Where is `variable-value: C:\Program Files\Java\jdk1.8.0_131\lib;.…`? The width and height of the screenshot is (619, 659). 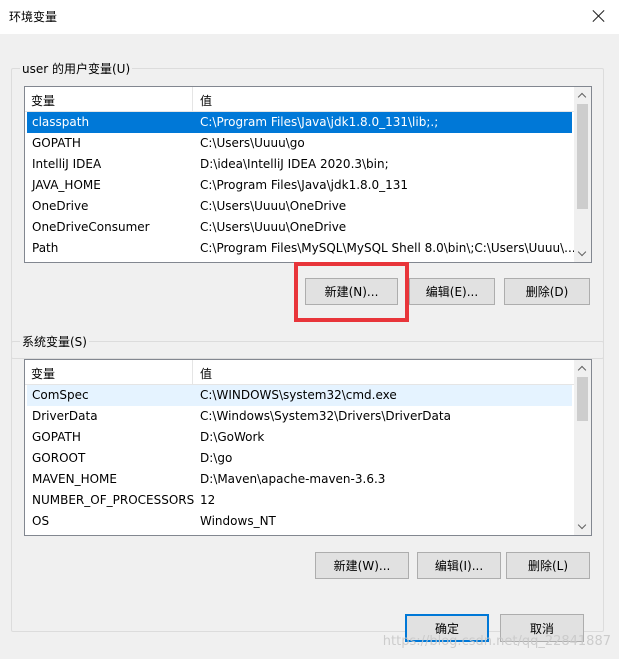
variable-value: C:\Program Files\Java\jdk1.8.0_131\lib;.… is located at coordinates (319, 122).